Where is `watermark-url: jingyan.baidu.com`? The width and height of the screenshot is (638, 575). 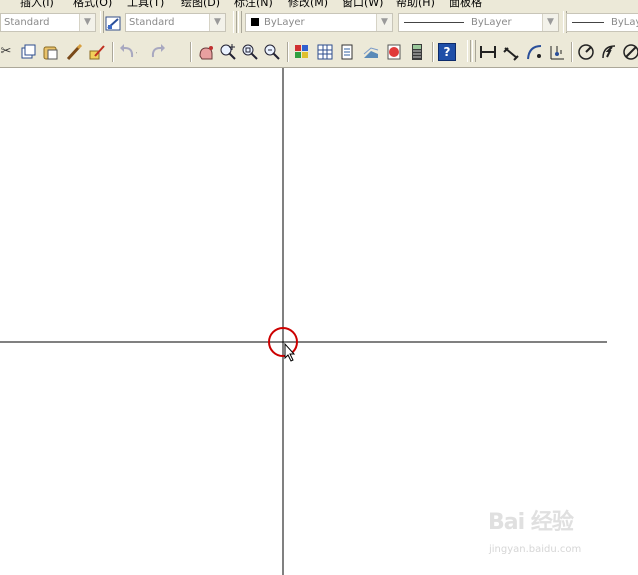 watermark-url: jingyan.baidu.com is located at coordinates (535, 549).